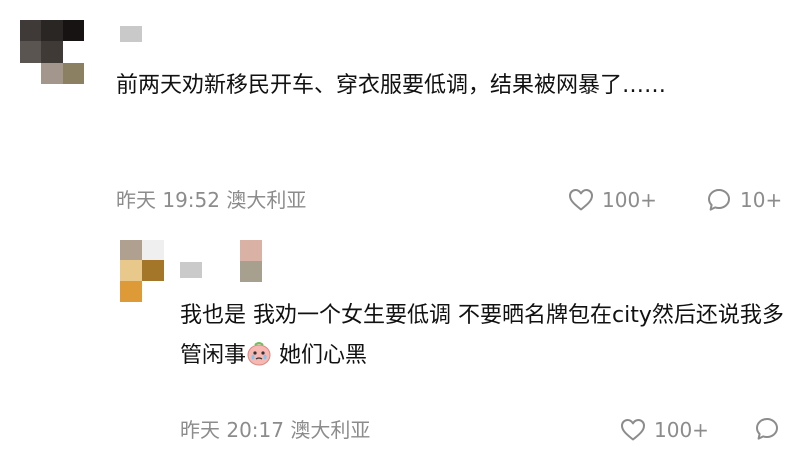 The height and width of the screenshot is (456, 812). Describe the element at coordinates (232, 430) in the screenshot. I see `reply-date: 昨天 20:17` at that location.